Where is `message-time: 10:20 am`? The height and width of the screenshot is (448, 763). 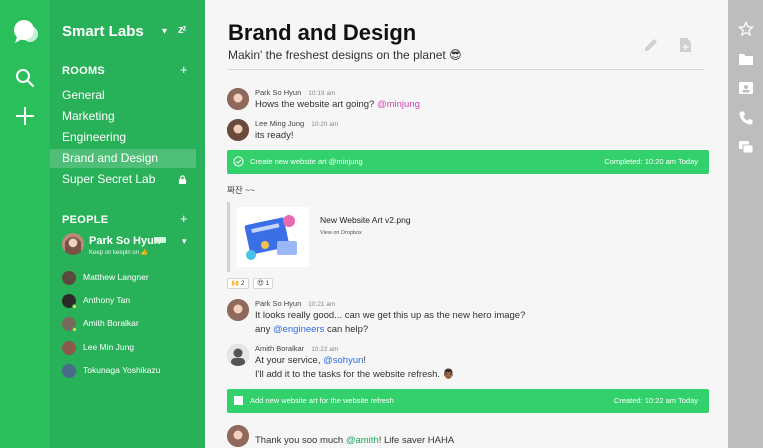
message-time: 10:20 am is located at coordinates (325, 124).